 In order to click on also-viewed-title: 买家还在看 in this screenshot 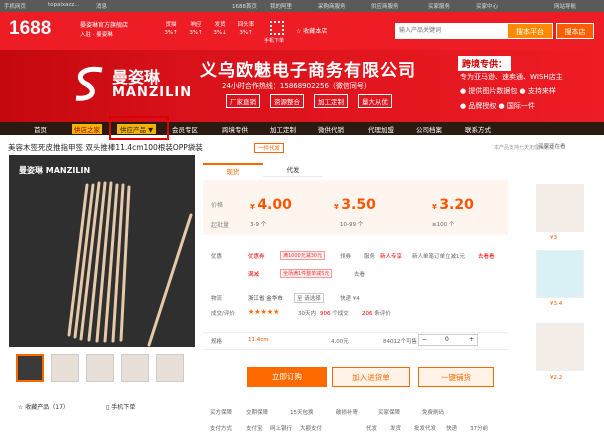, I will do `click(552, 147)`.